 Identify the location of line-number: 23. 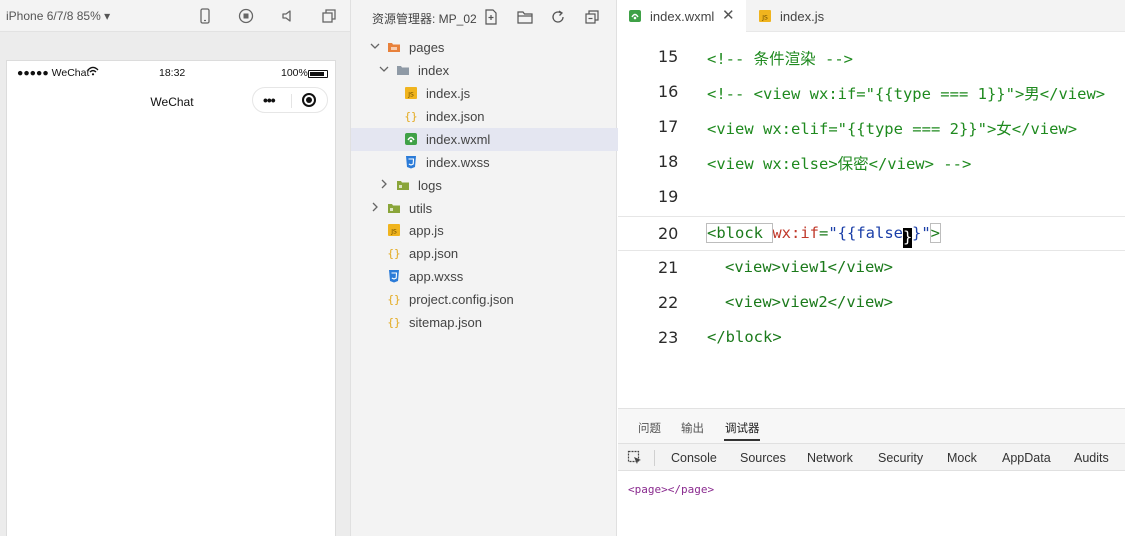
(668, 337).